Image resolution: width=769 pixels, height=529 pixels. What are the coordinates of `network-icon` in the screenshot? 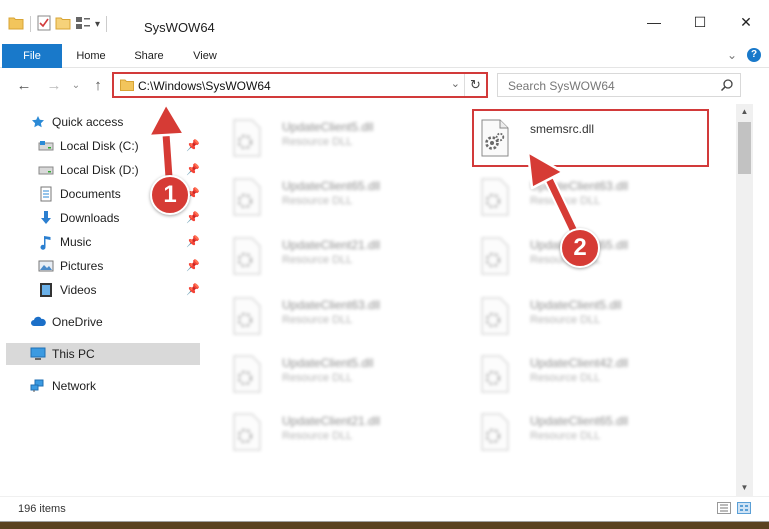 It's located at (38, 386).